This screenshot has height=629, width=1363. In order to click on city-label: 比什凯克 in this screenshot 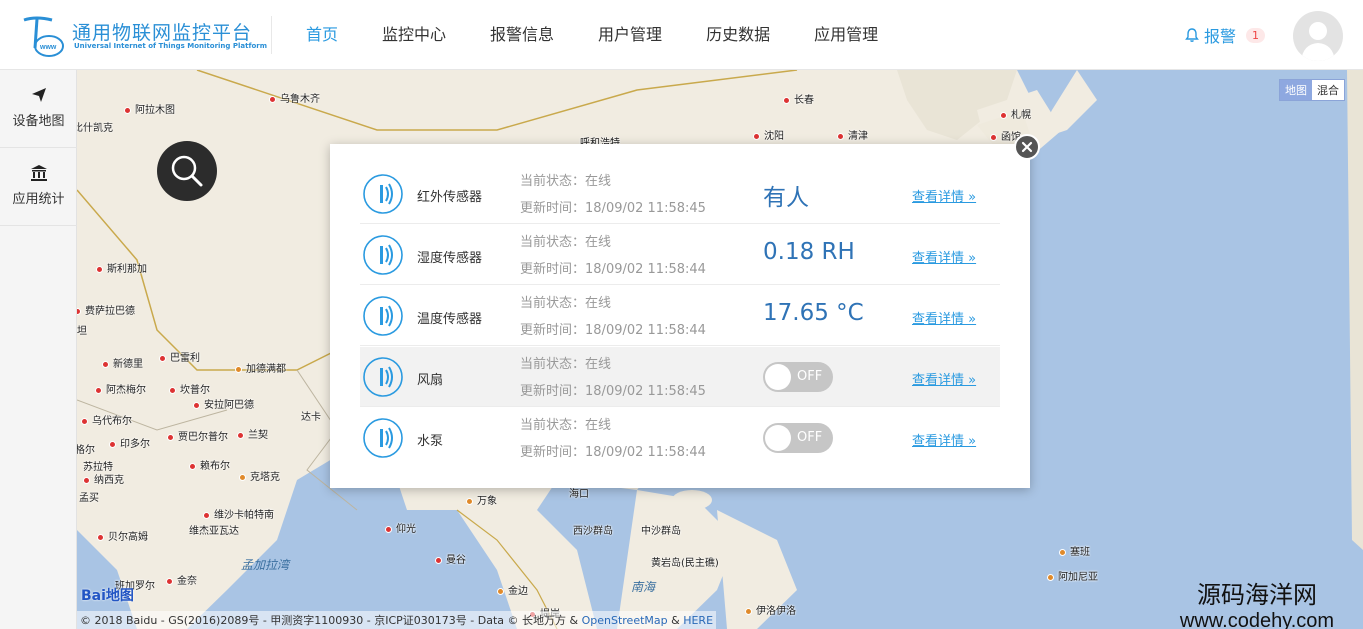, I will do `click(95, 128)`.